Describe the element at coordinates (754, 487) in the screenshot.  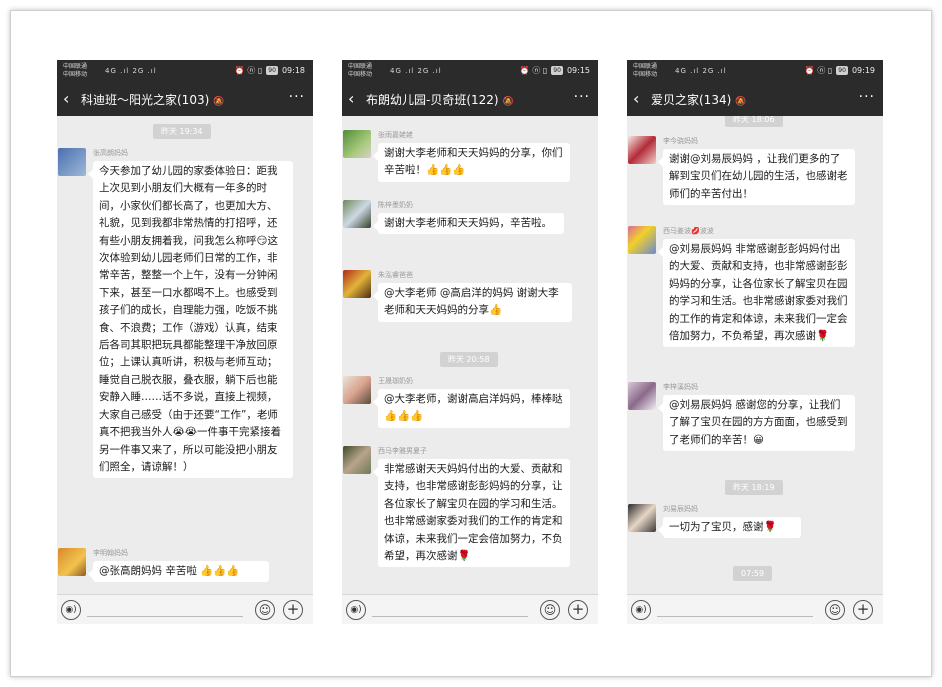
I see `timestamp: 昨天 18:19` at that location.